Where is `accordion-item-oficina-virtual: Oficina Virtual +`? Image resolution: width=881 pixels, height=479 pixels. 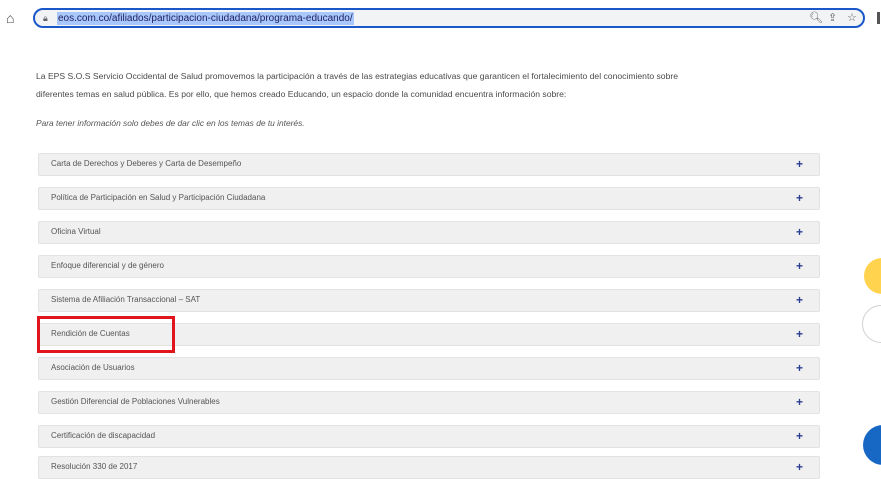 accordion-item-oficina-virtual: Oficina Virtual + is located at coordinates (429, 232).